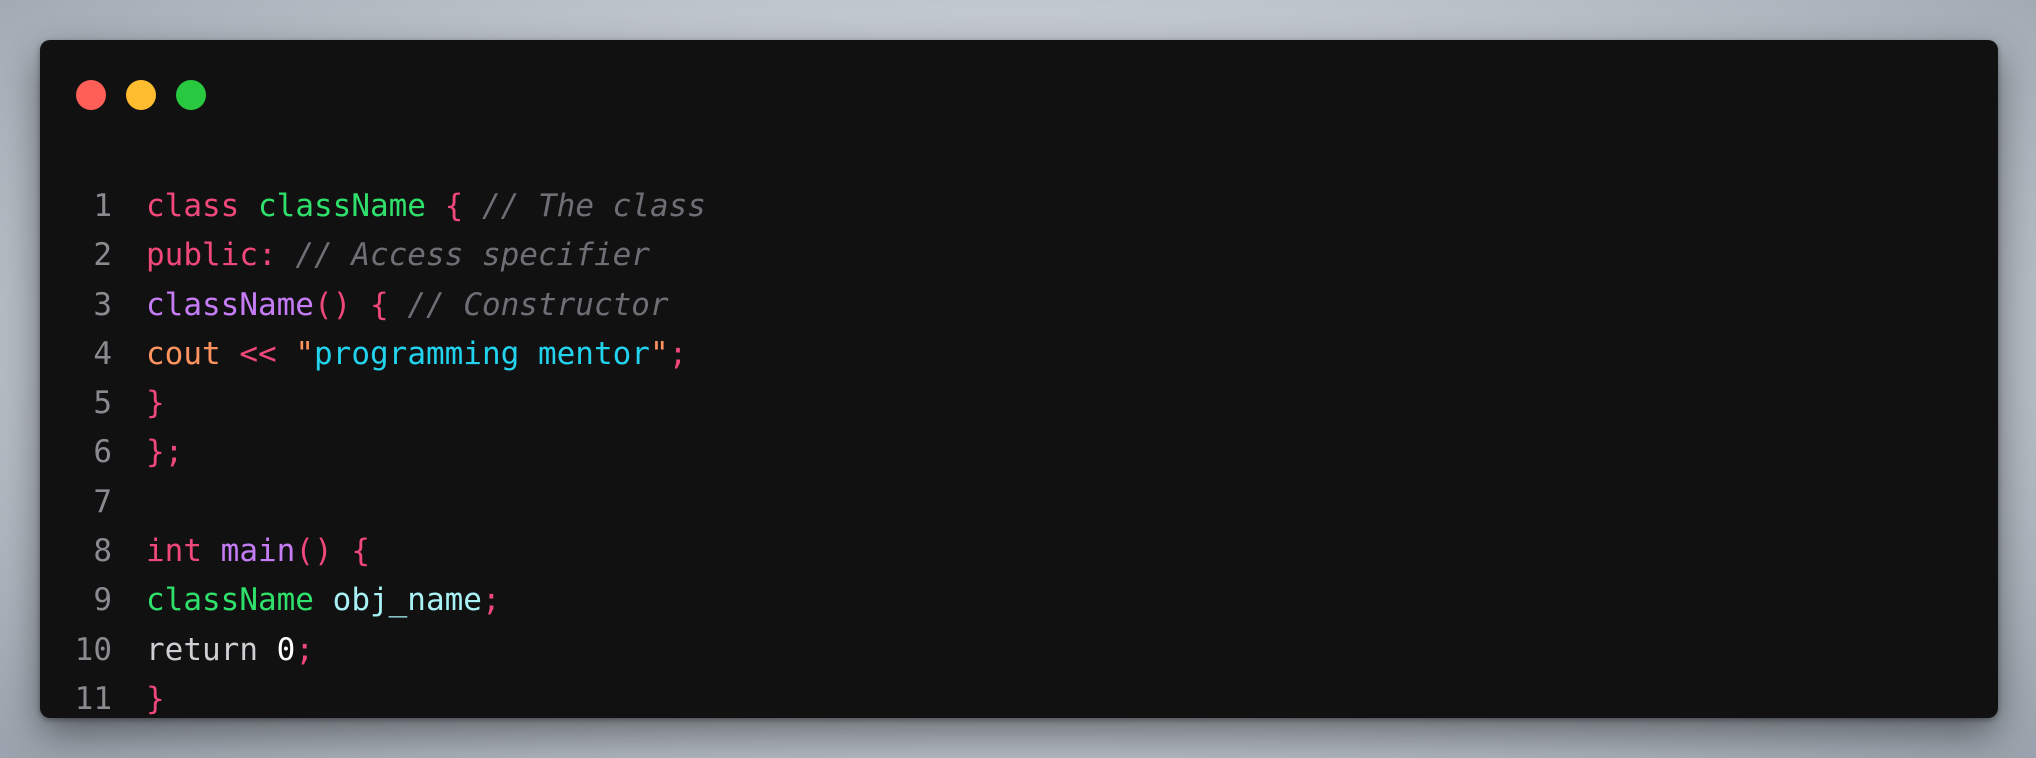 This screenshot has width=2036, height=758. I want to click on code-token: main, so click(258, 551).